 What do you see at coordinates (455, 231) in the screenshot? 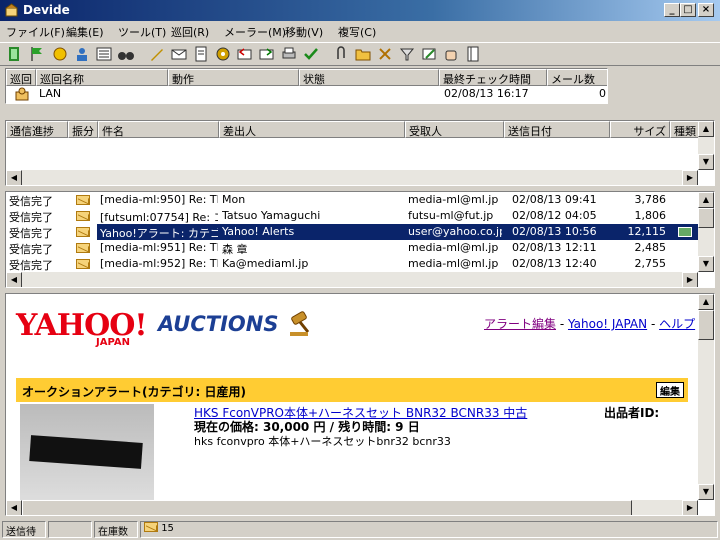
I see `mail-to: user@yahoo.co.jp` at bounding box center [455, 231].